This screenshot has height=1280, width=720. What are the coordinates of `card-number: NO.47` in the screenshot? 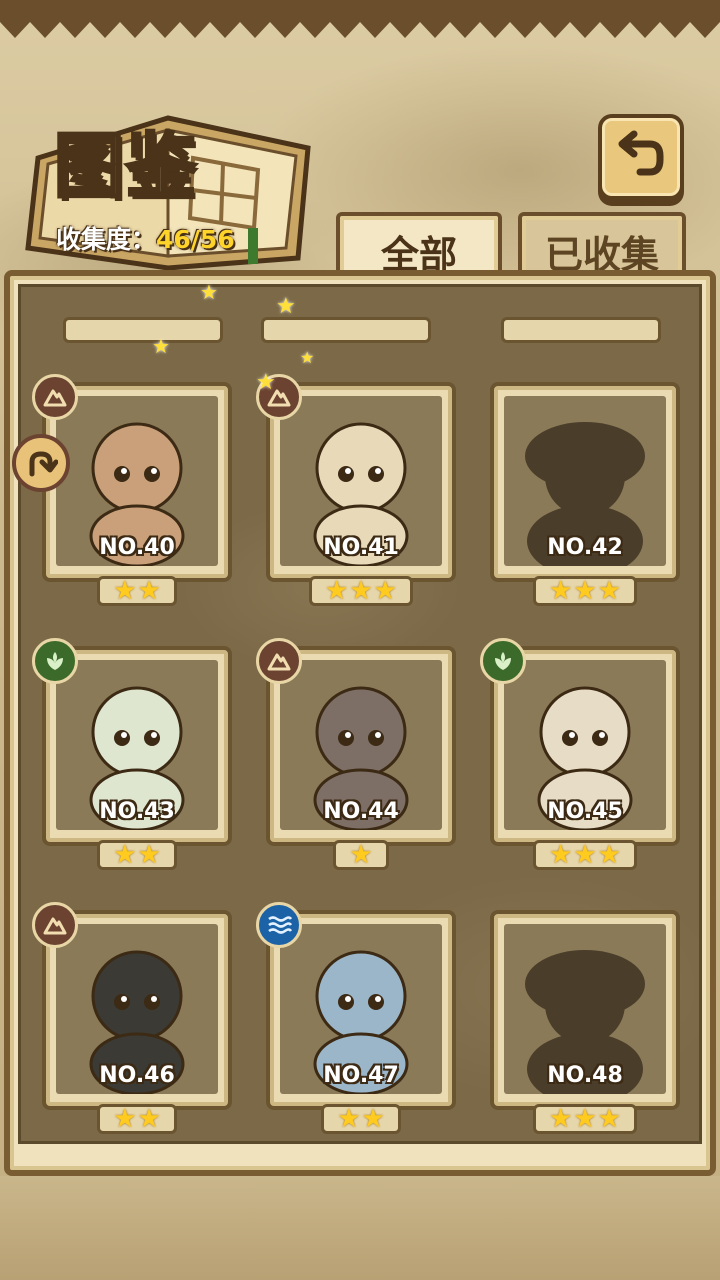 It's located at (361, 1075).